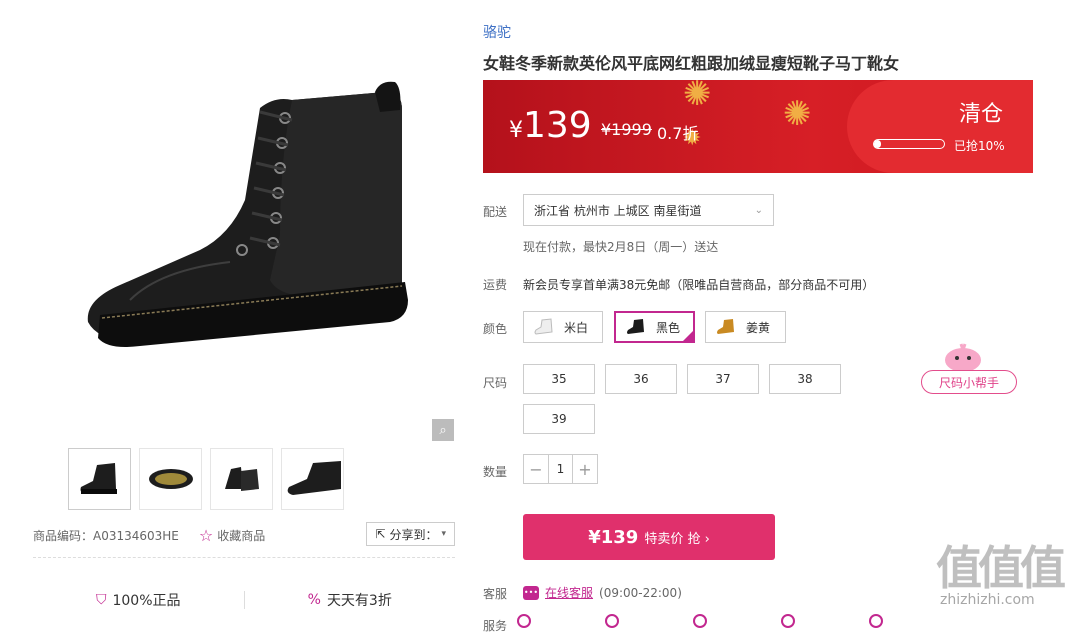 This screenshot has height=634, width=1083. What do you see at coordinates (940, 126) in the screenshot?
I see `clearance-panel: 清仓` at bounding box center [940, 126].